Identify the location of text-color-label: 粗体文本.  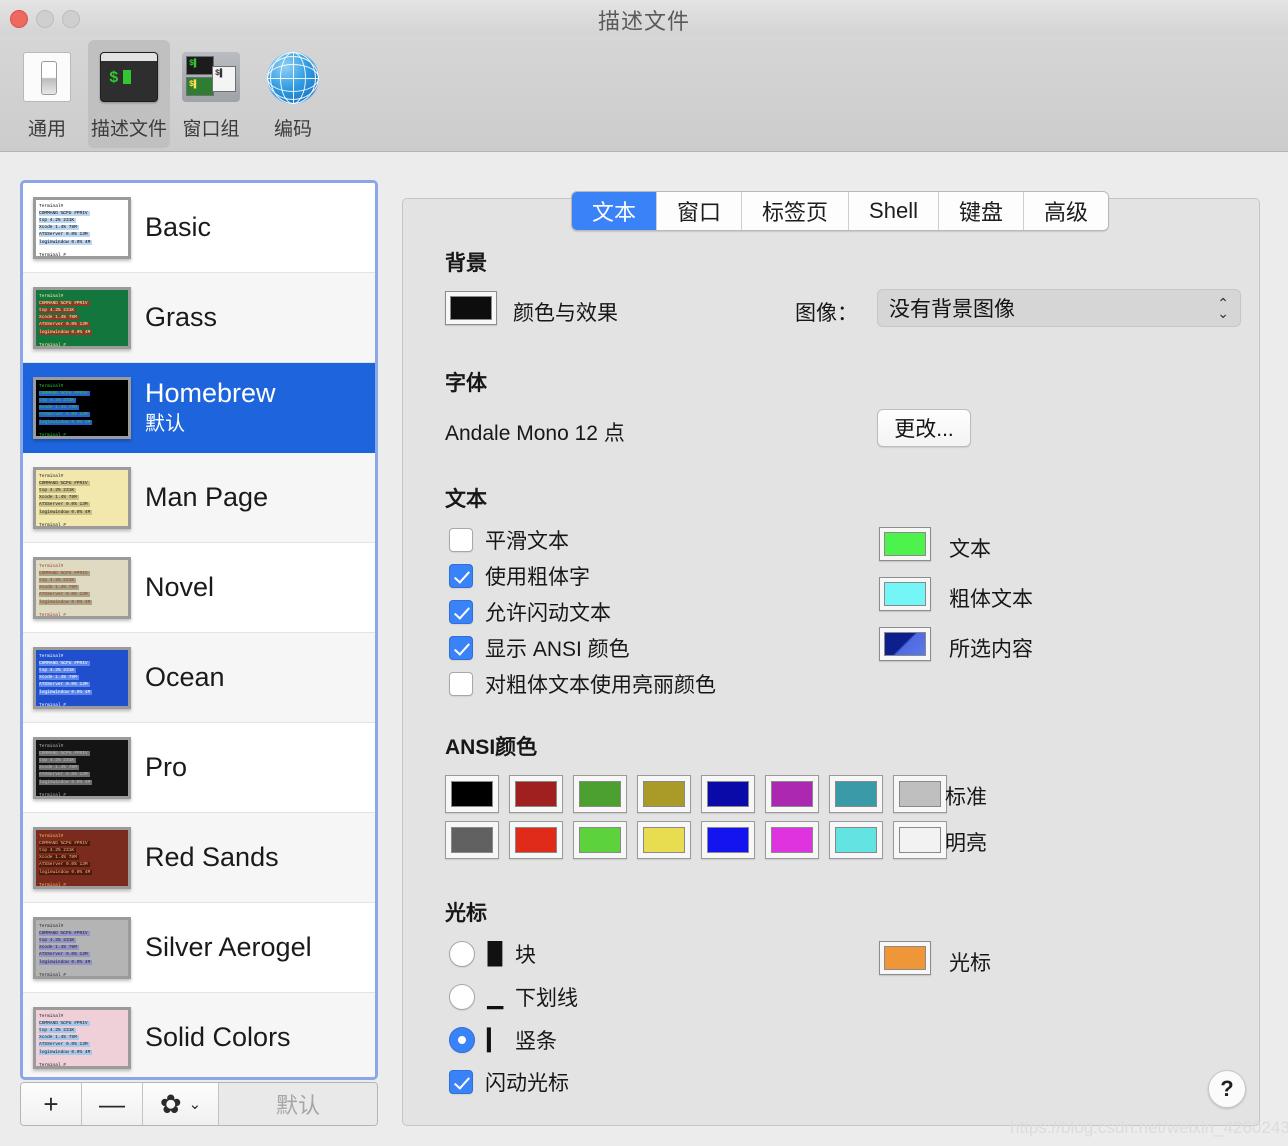
(991, 599).